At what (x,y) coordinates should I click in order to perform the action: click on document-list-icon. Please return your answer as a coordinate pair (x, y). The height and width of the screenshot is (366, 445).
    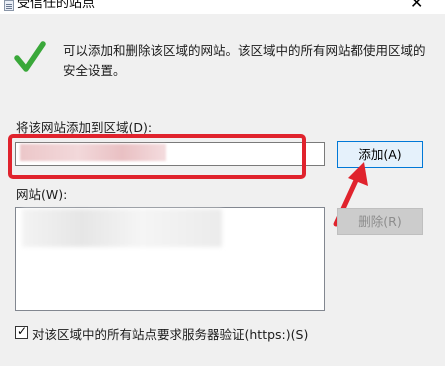
    Looking at the image, I should click on (9, 5).